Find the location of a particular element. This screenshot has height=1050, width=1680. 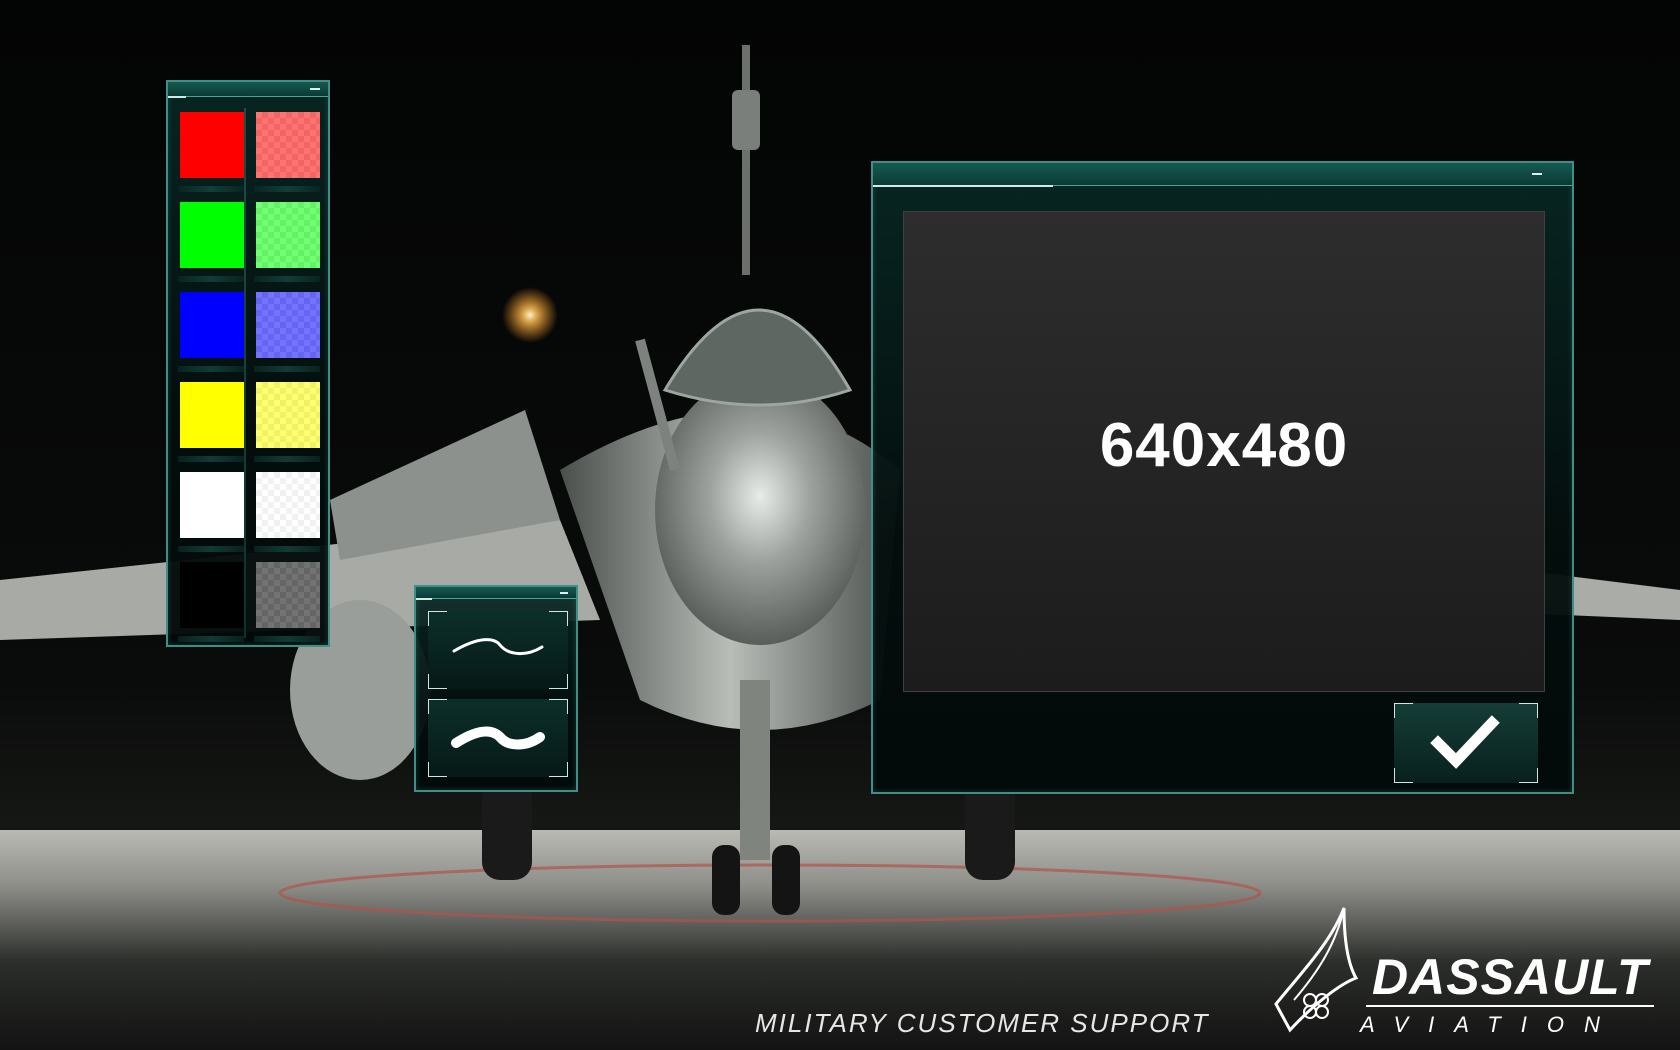

yellow-translucent-fill is located at coordinates (288, 415).